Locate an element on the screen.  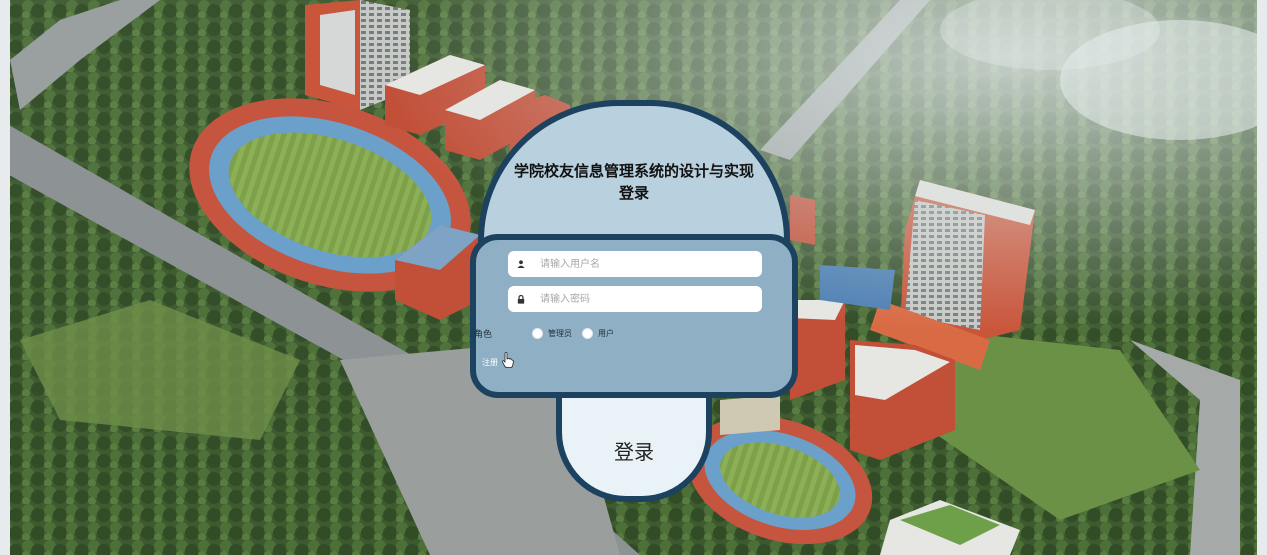
role-radio-user is located at coordinates (587, 333).